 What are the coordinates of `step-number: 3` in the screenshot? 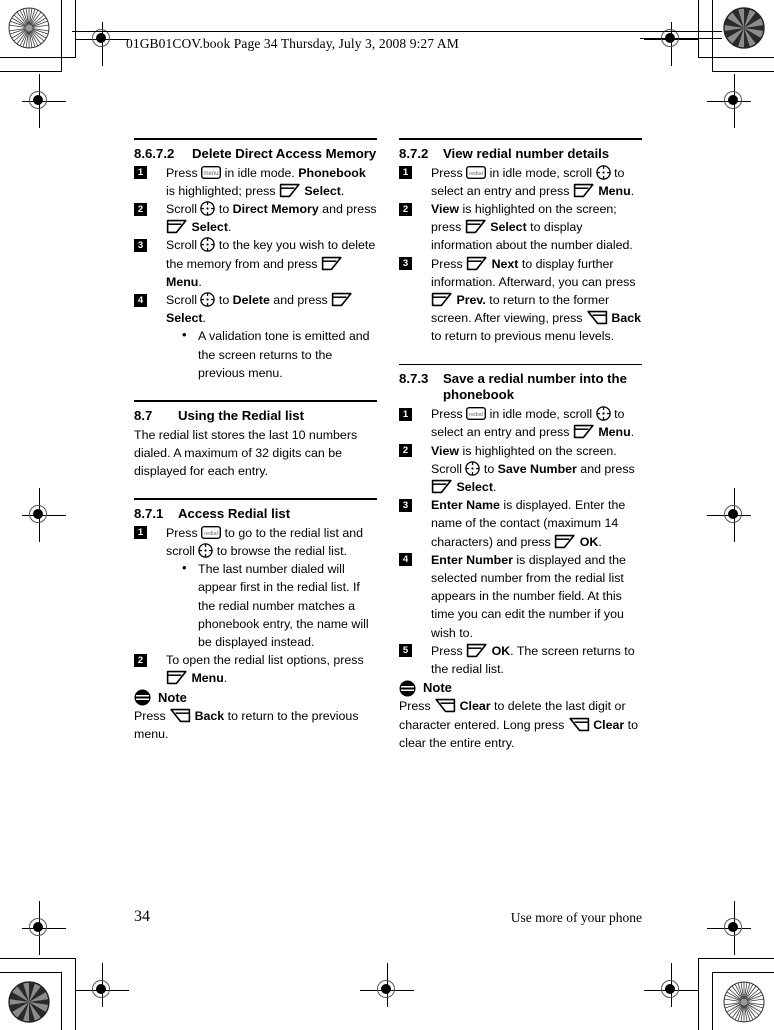 It's located at (405, 264).